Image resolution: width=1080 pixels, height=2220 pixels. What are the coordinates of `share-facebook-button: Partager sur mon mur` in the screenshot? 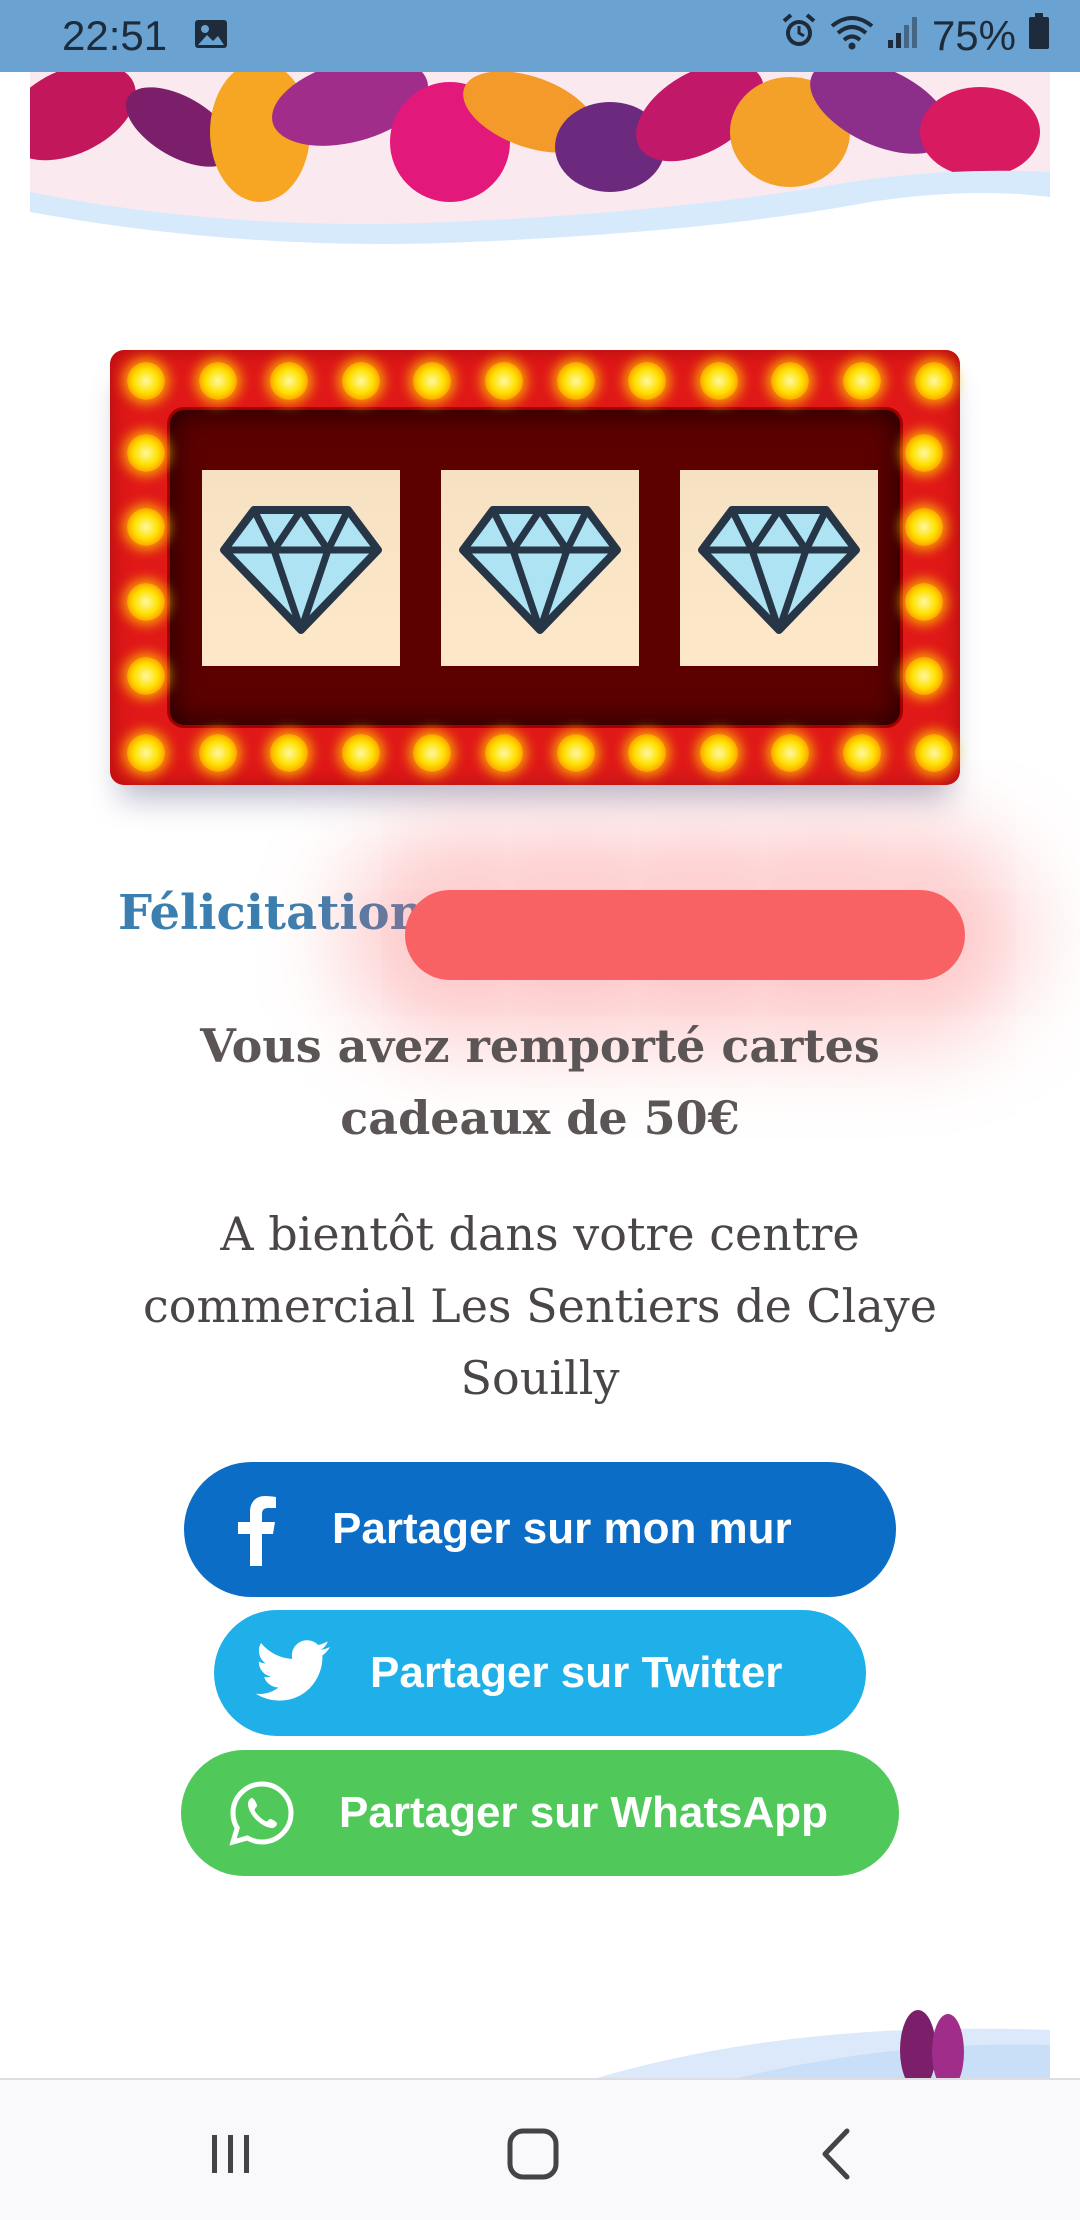 It's located at (540, 1529).